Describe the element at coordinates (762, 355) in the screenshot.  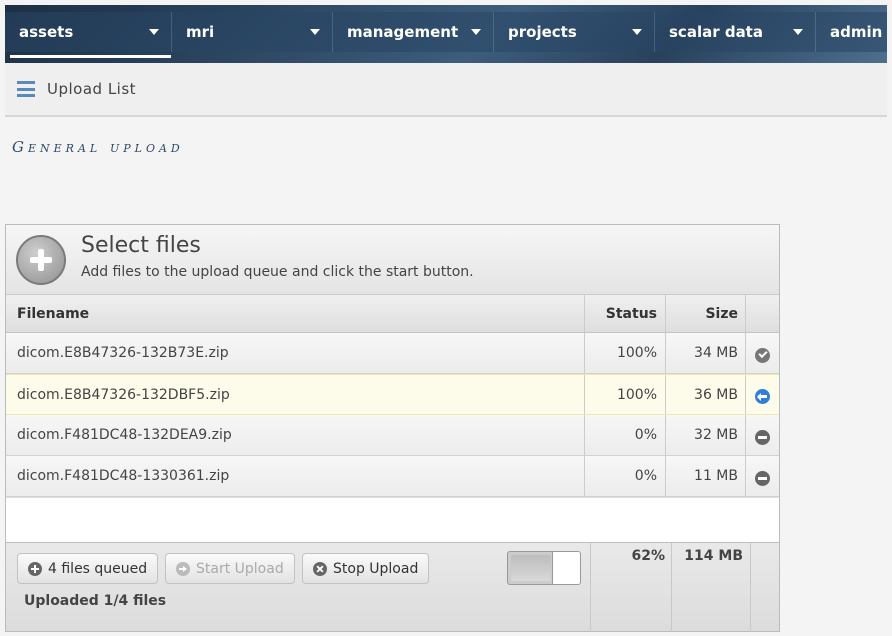
I see `check-icon` at that location.